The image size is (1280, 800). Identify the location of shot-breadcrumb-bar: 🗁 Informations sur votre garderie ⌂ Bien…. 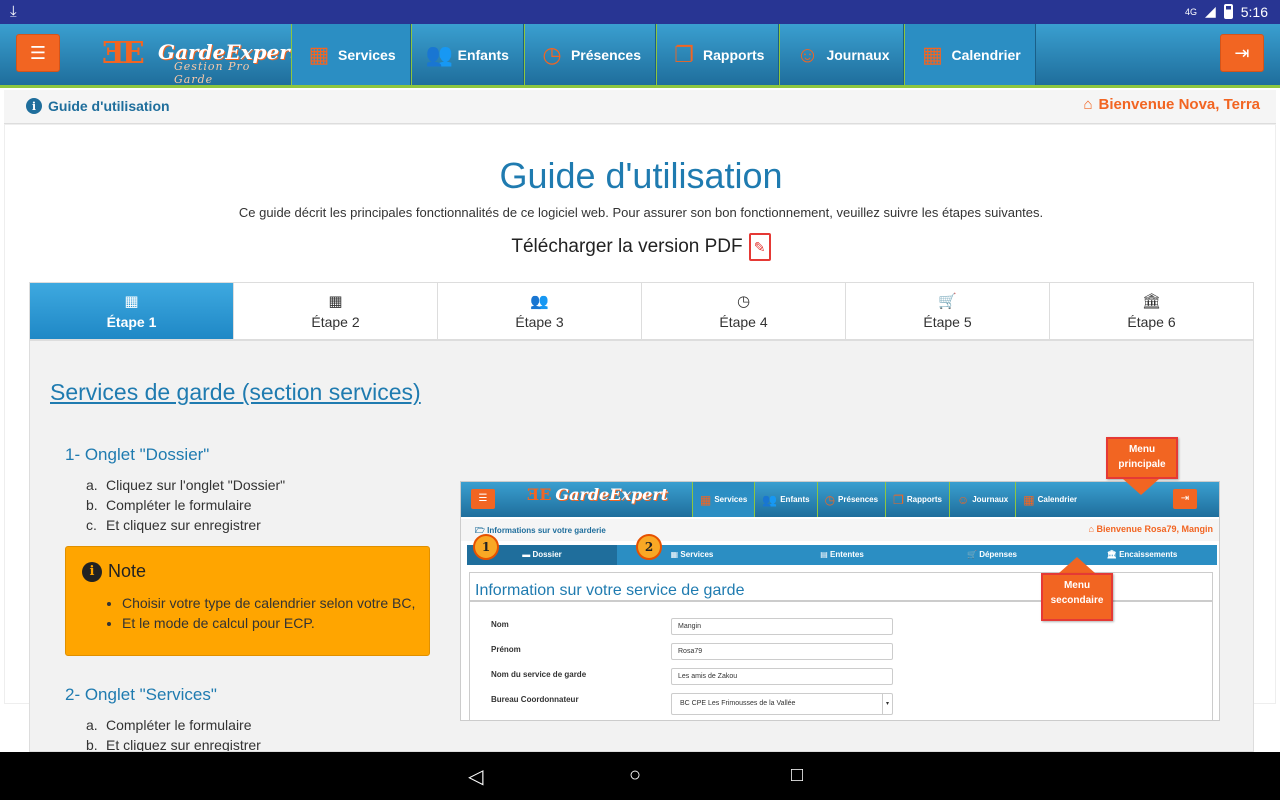
(840, 530).